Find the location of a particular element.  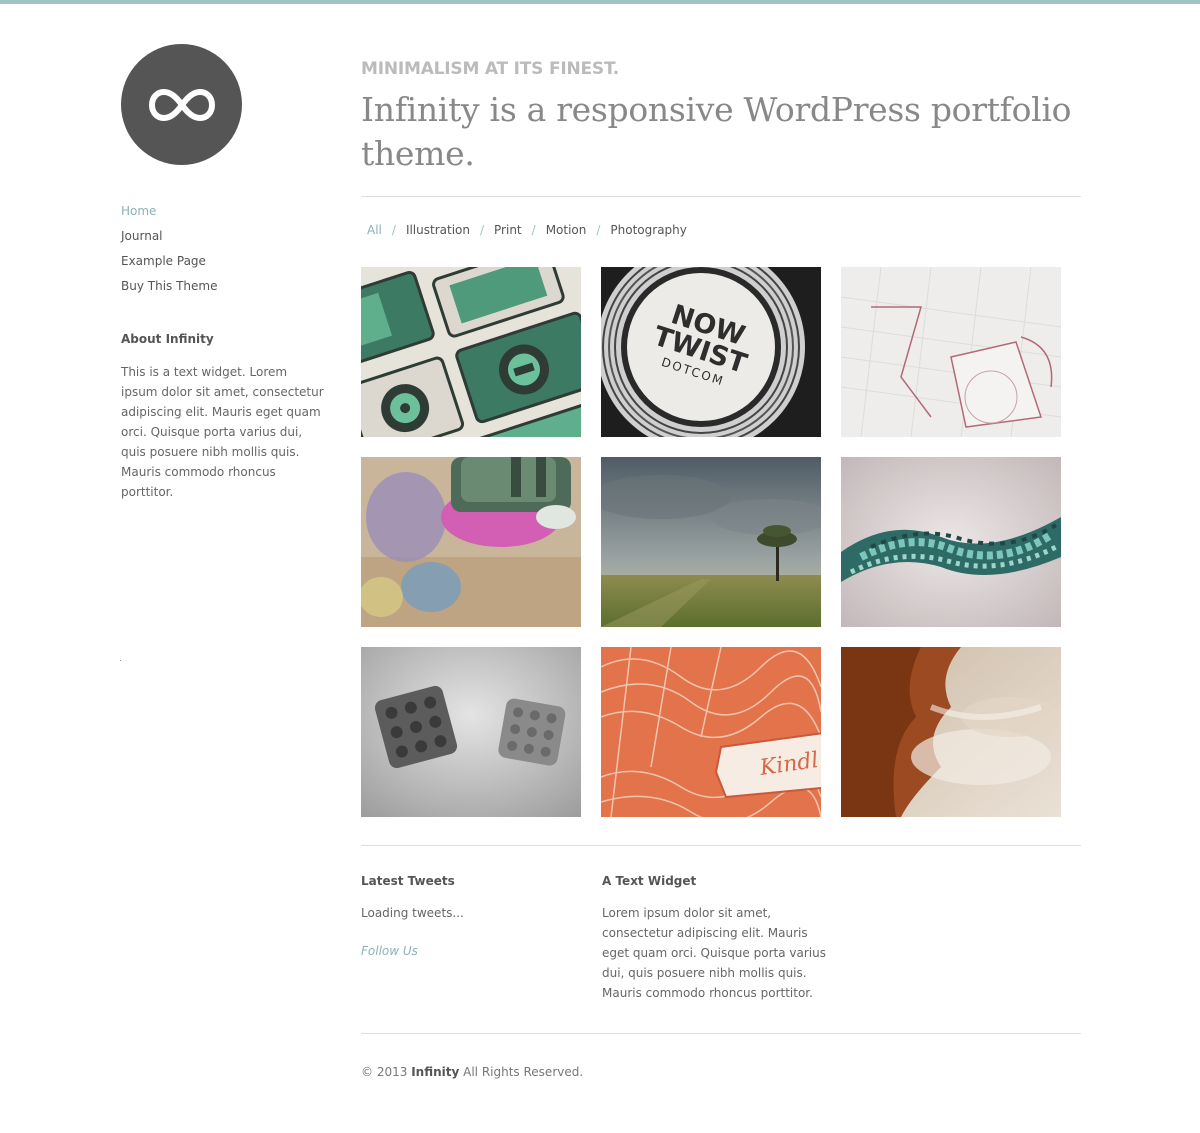

portfolio-item-retro-radio is located at coordinates (471, 352).